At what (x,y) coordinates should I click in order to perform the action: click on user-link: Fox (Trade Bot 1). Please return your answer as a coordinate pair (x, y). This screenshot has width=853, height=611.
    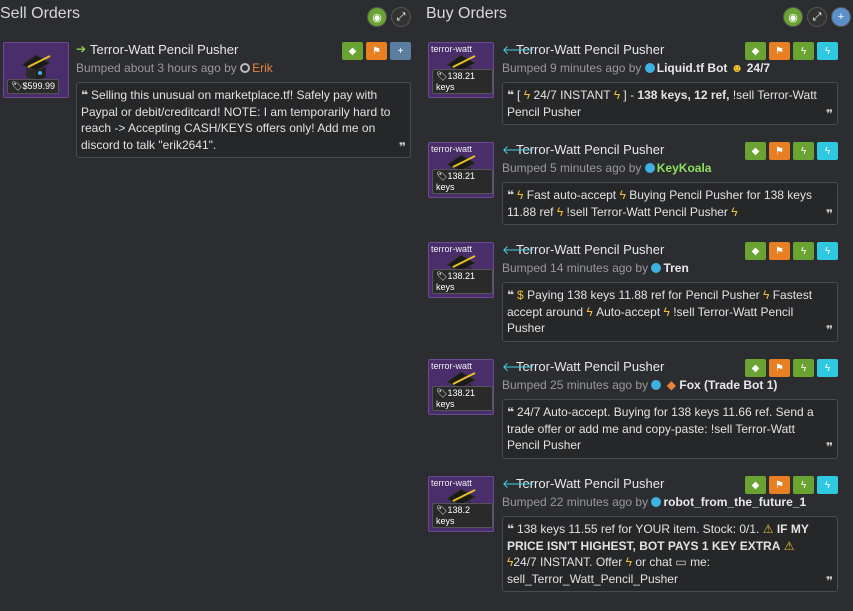
    Looking at the image, I should click on (728, 385).